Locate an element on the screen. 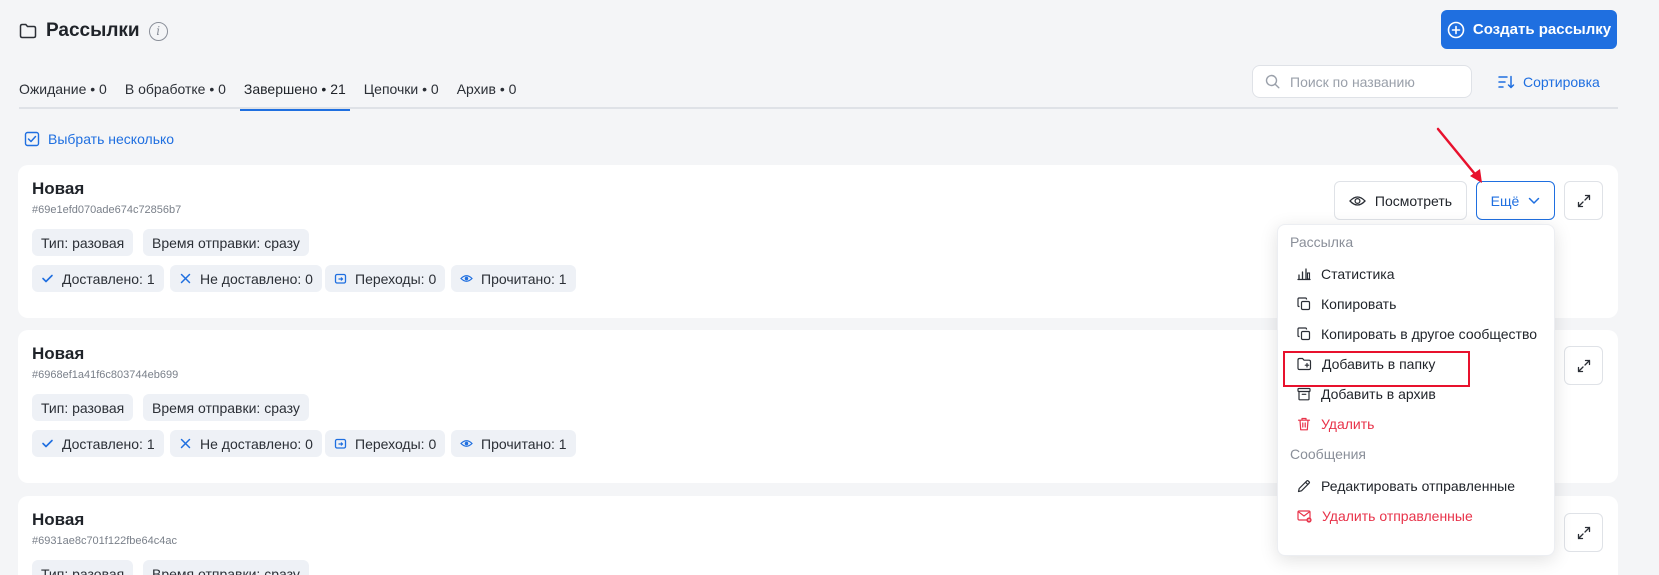 Image resolution: width=1659 pixels, height=575 pixels. sort-button: Сортировка is located at coordinates (1548, 82).